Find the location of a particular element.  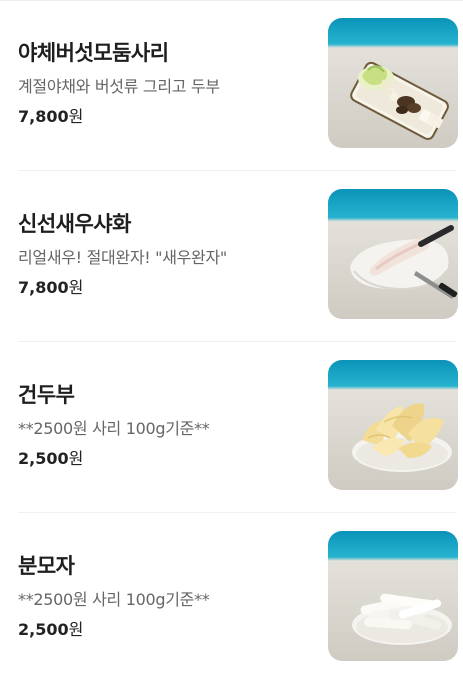

dried-tofu-sheets-photo is located at coordinates (393, 425).